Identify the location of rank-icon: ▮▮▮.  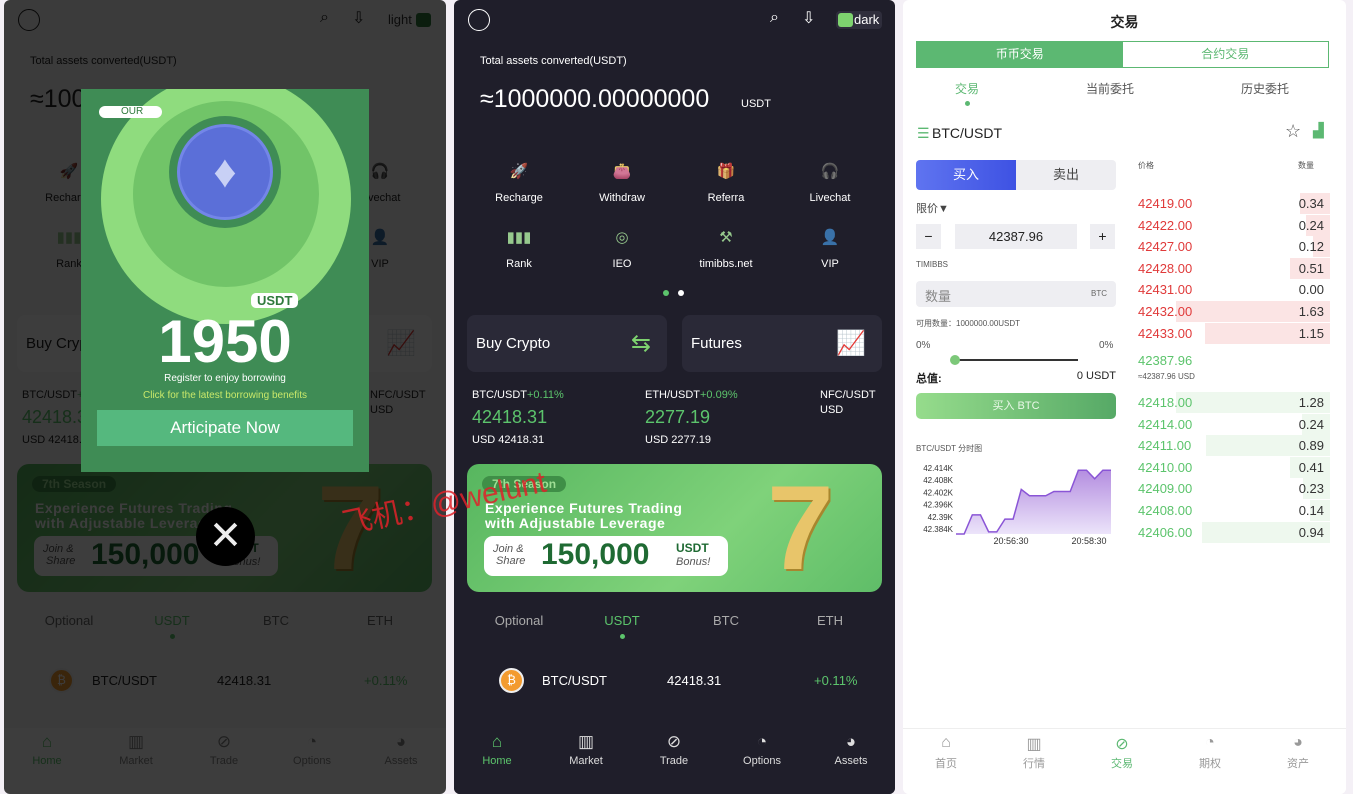
(519, 237).